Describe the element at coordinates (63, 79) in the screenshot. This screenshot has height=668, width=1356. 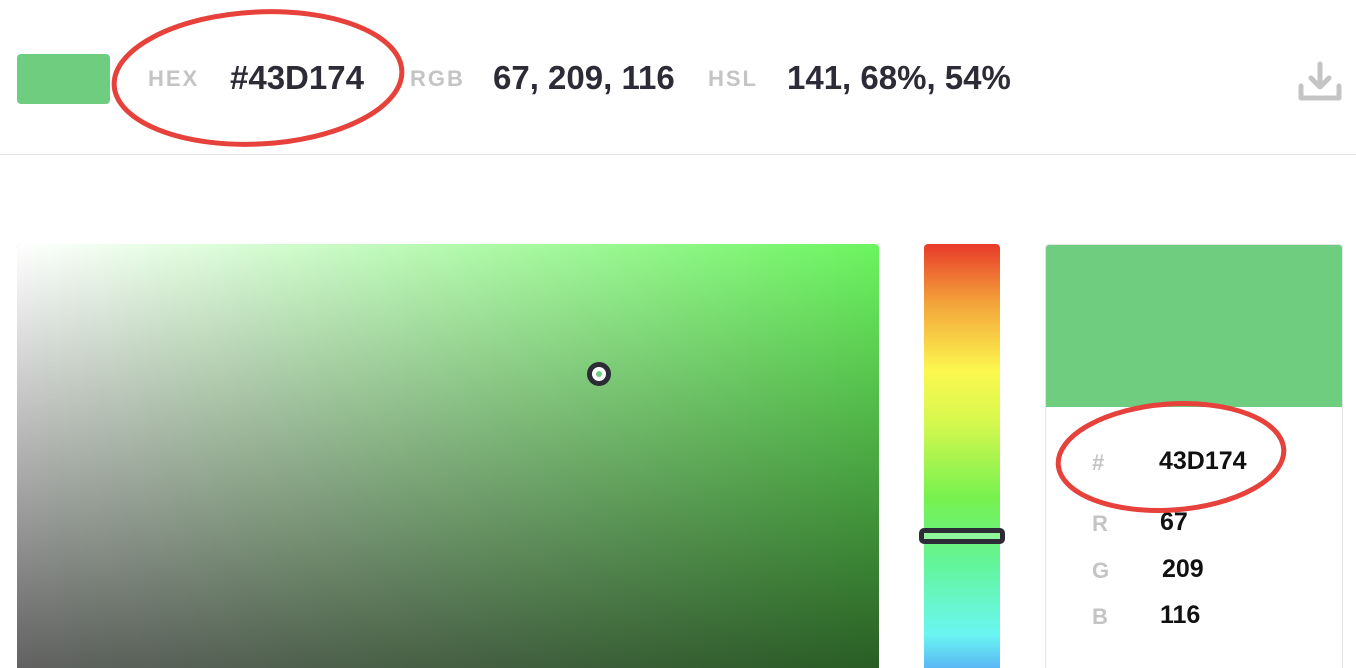
I see `color-swatch` at that location.